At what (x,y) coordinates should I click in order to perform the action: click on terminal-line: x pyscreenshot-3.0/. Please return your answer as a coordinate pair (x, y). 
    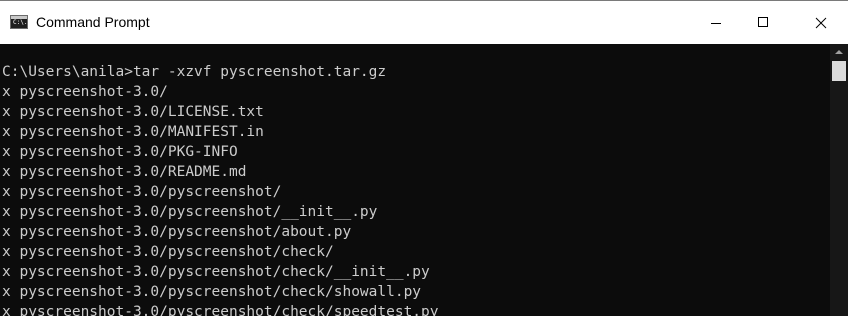
    Looking at the image, I should click on (85, 92).